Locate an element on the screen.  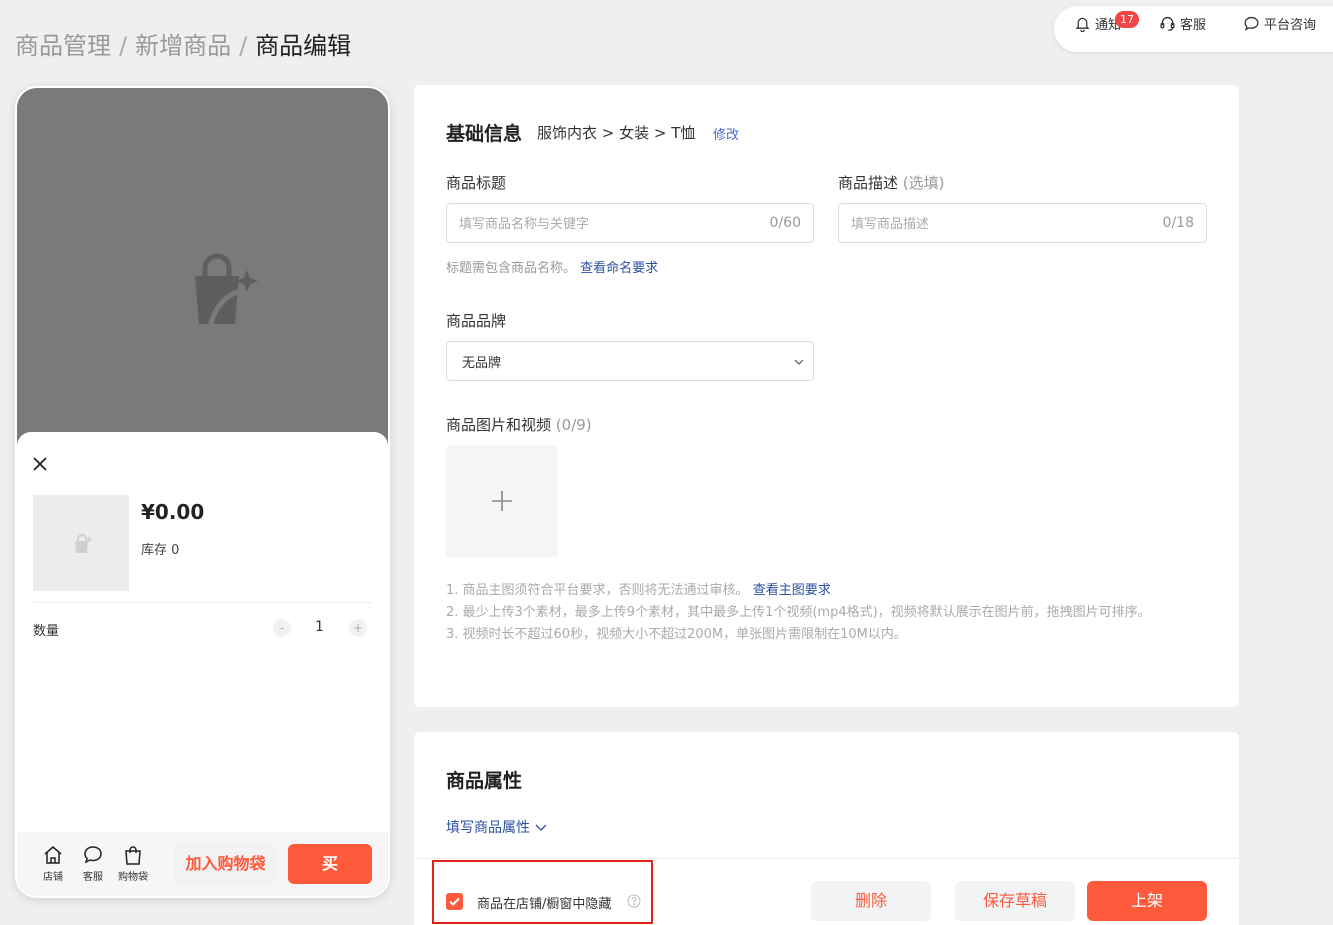
footer-service-button: 客服 is located at coordinates (93, 863).